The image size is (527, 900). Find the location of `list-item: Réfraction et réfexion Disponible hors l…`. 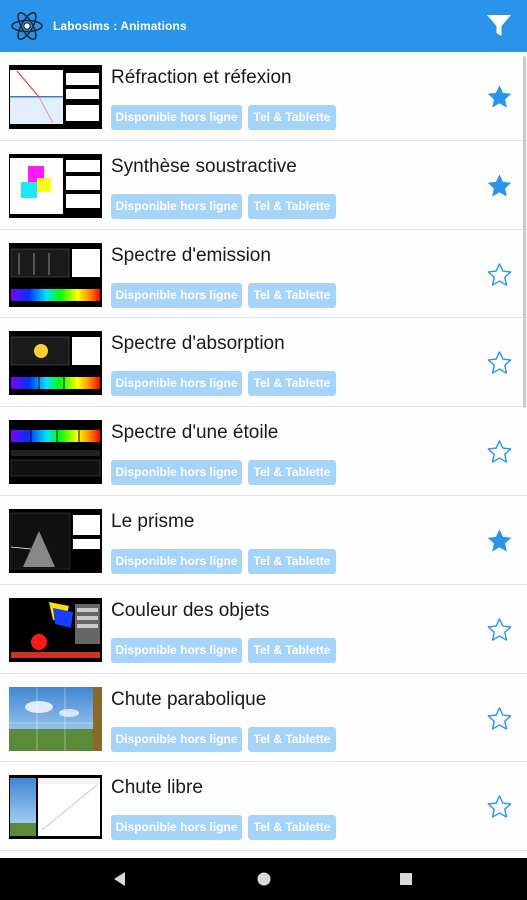

list-item: Réfraction et réfexion Disponible hors l… is located at coordinates (263, 96).